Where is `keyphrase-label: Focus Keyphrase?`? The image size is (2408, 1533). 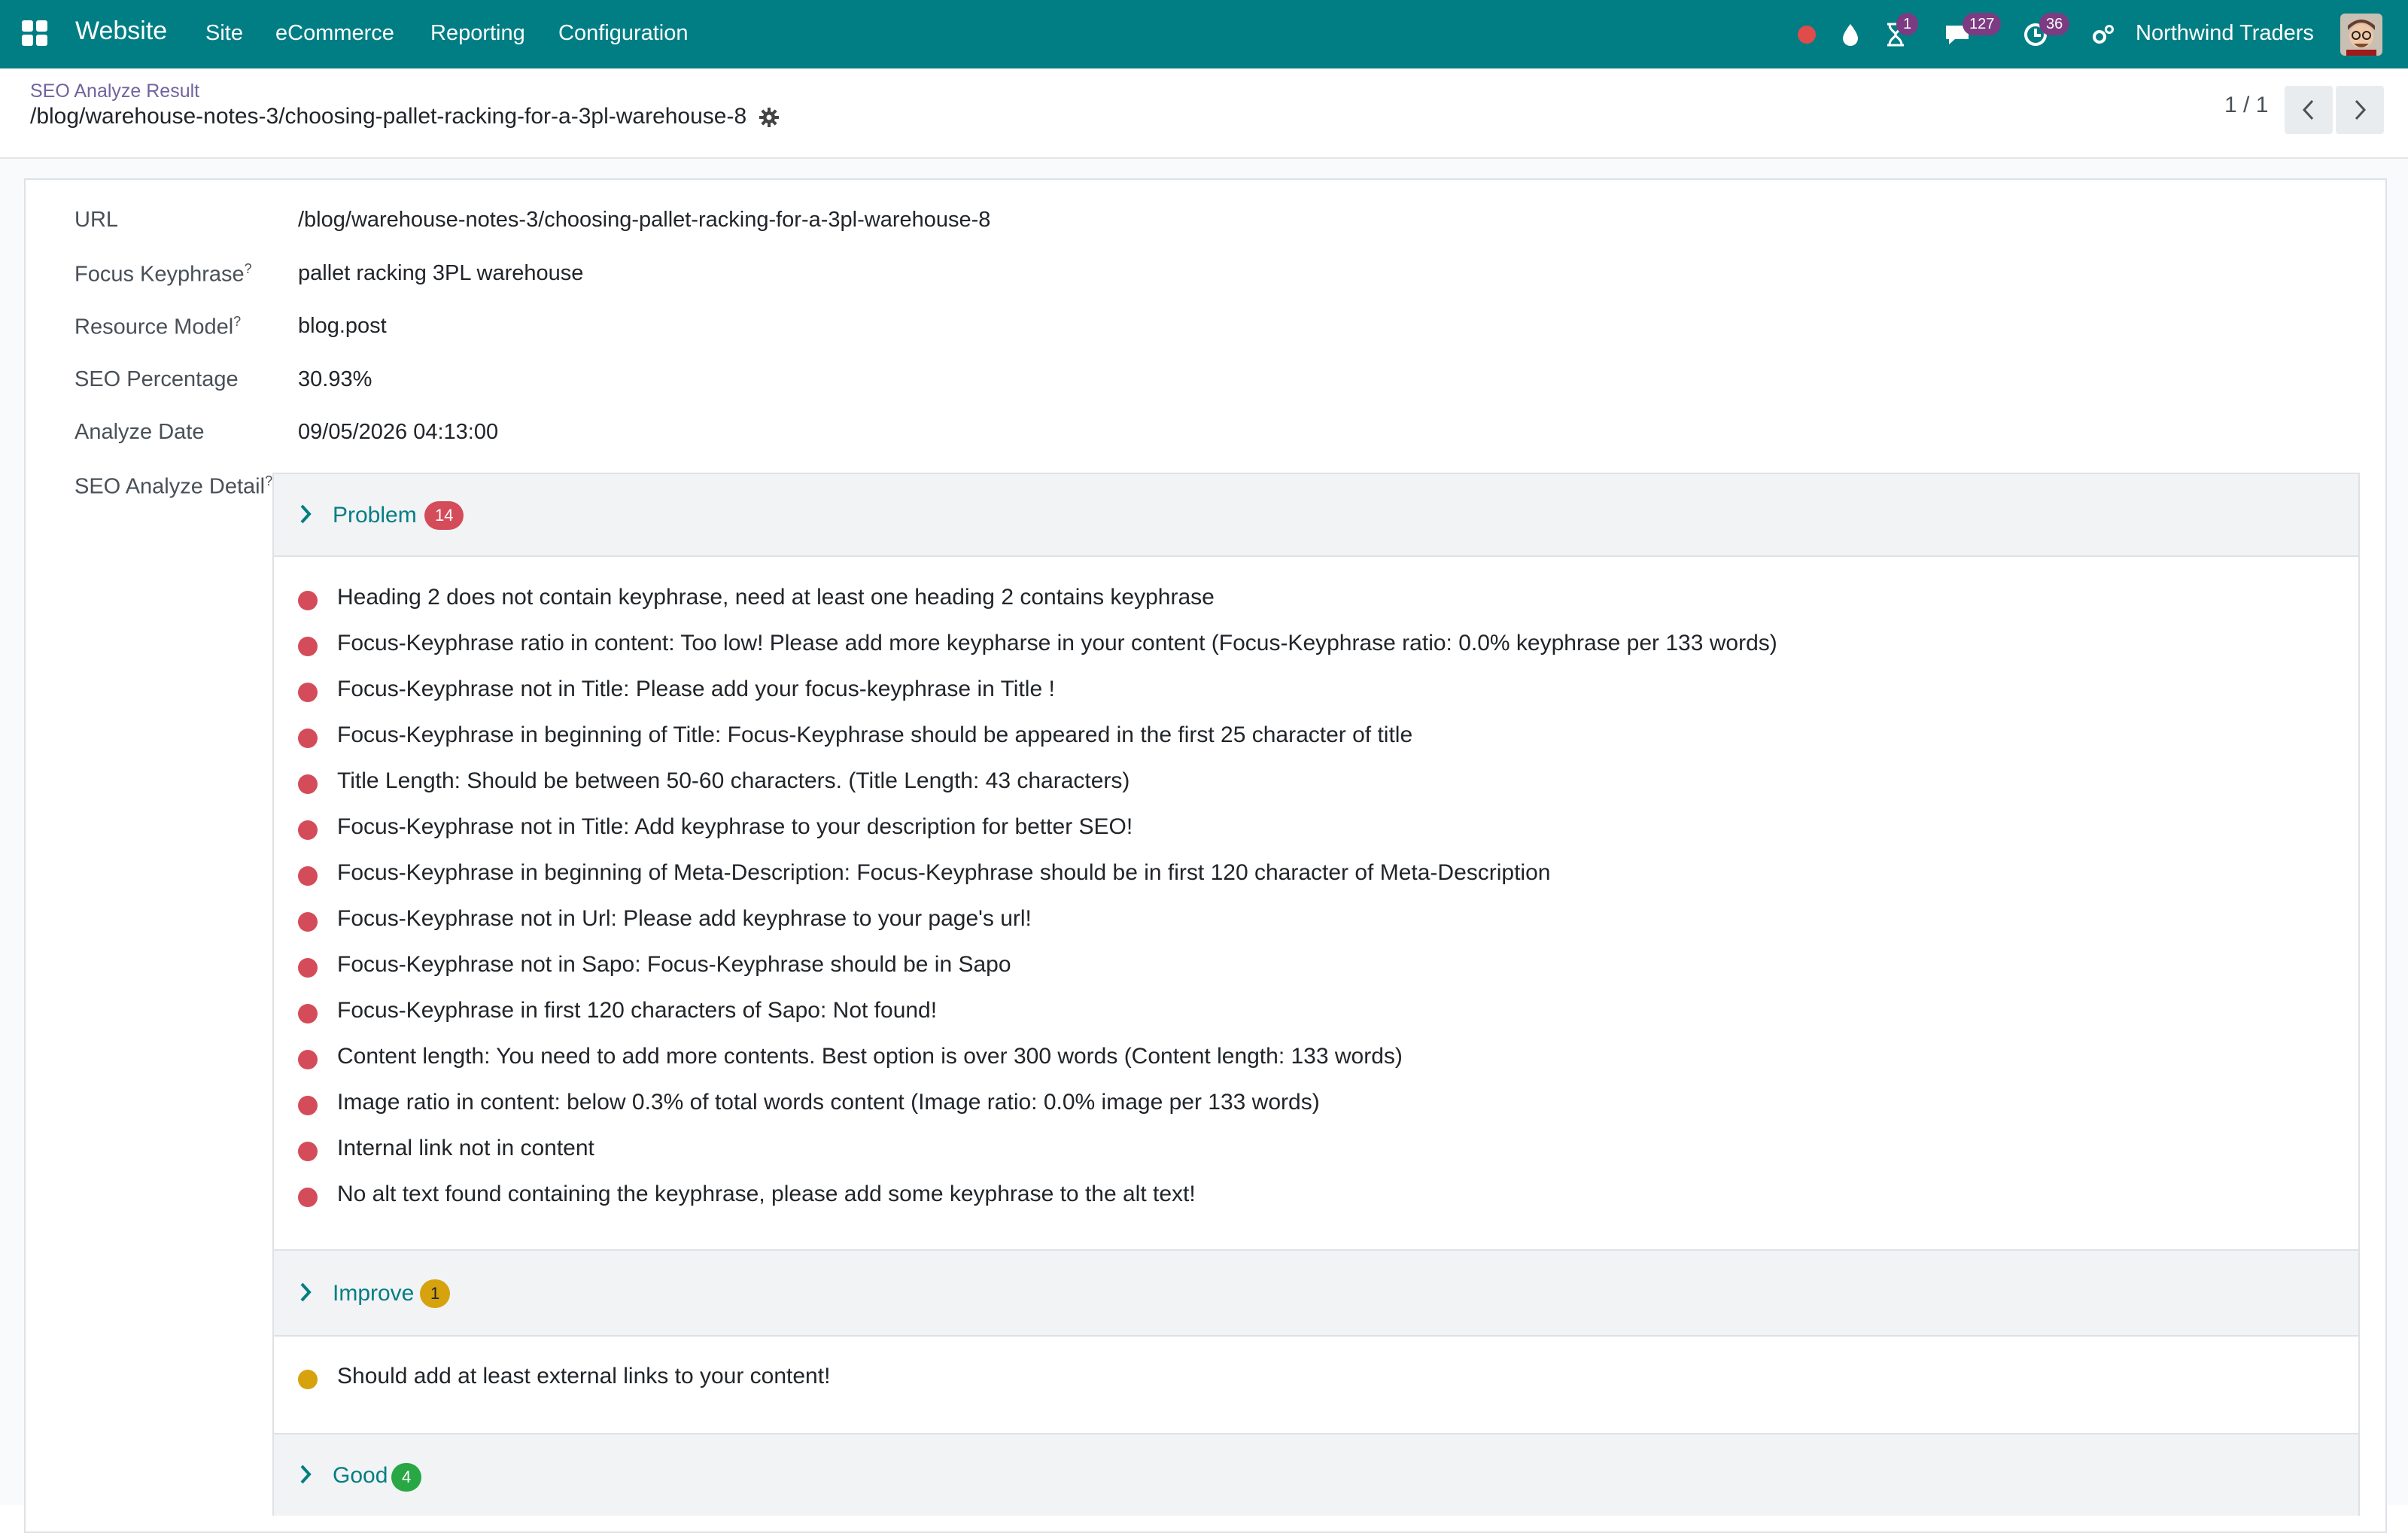
keyphrase-label: Focus Keyphrase? is located at coordinates (163, 274).